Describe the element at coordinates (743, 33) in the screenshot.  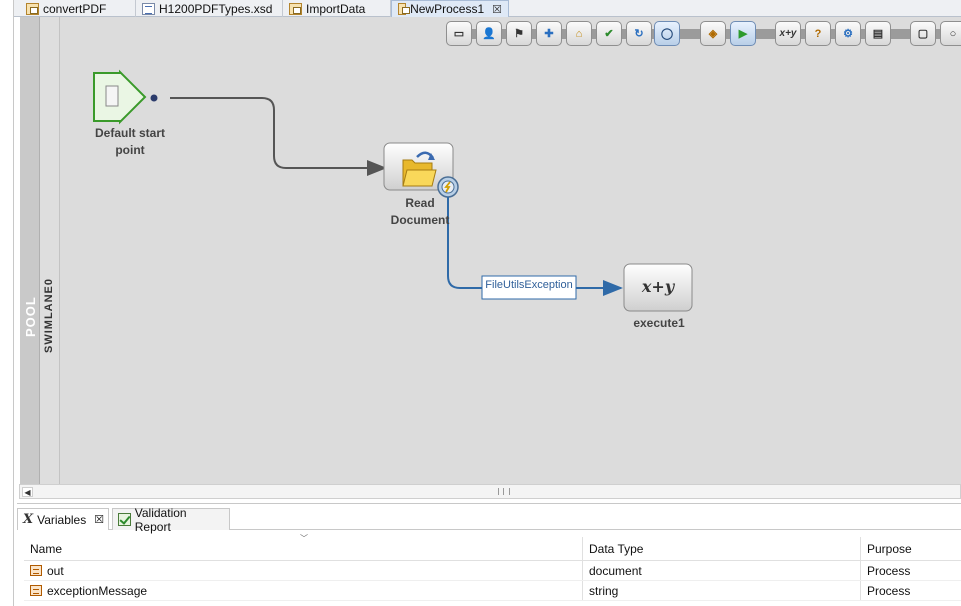
I see `play-icon: ▶` at that location.